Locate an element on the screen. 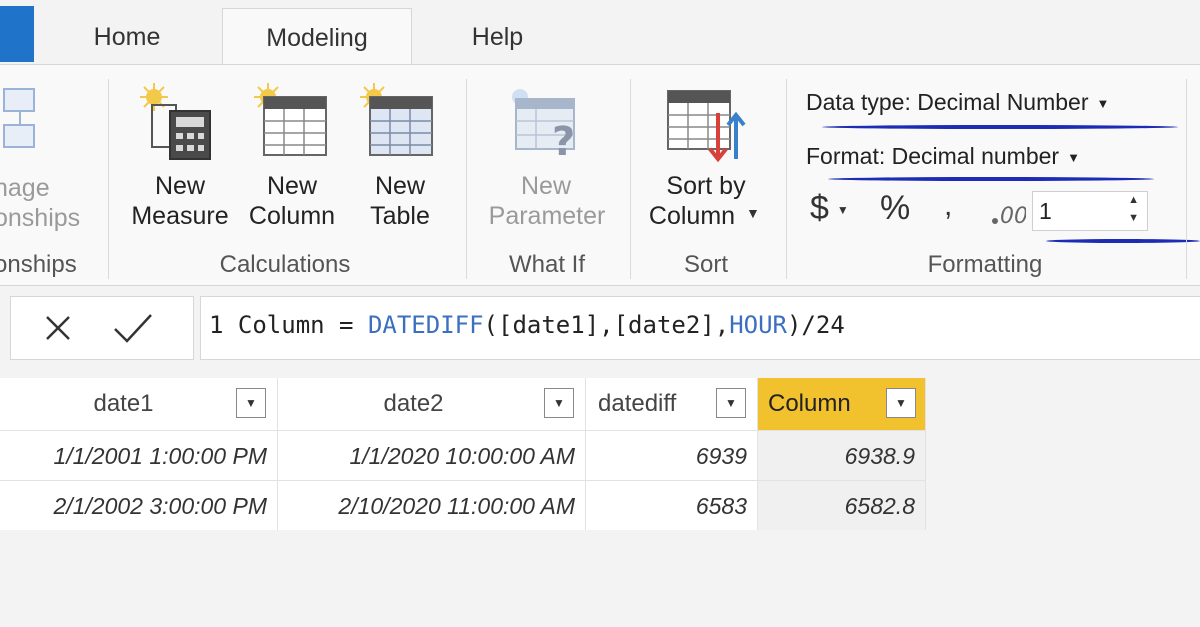  svg-text: 00 is located at coordinates (1013, 215).